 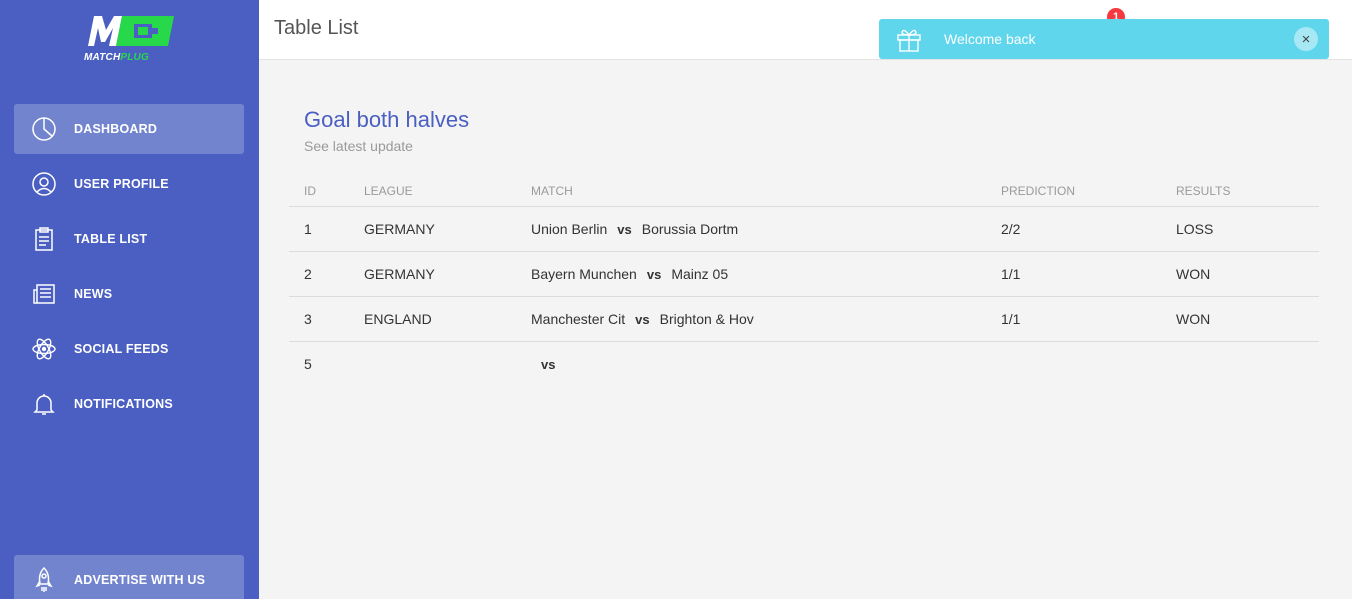 What do you see at coordinates (129, 294) in the screenshot?
I see `sidebar-item-news: NEWS` at bounding box center [129, 294].